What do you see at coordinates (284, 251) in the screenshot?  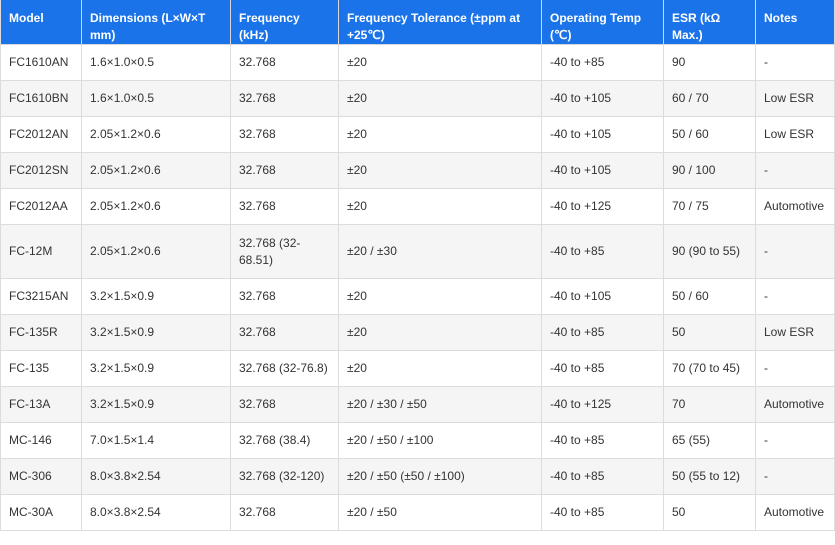 I see `cell-frequency: 32.768 (32-68.51)` at bounding box center [284, 251].